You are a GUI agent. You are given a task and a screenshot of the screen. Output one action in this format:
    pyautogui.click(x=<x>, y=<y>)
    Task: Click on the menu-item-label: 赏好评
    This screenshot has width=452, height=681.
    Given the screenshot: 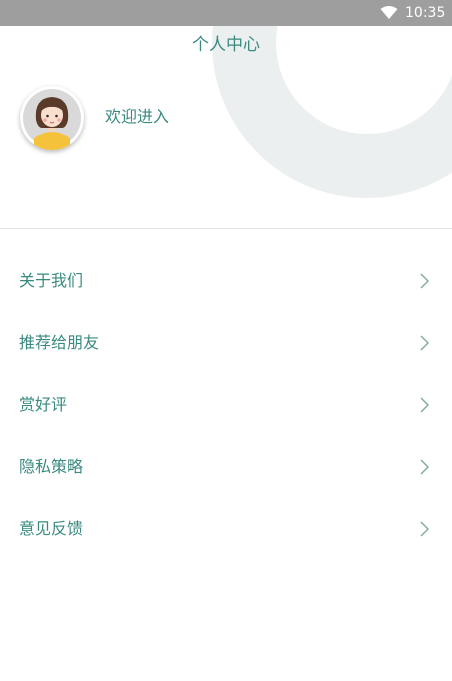 What is the action you would take?
    pyautogui.click(x=43, y=404)
    